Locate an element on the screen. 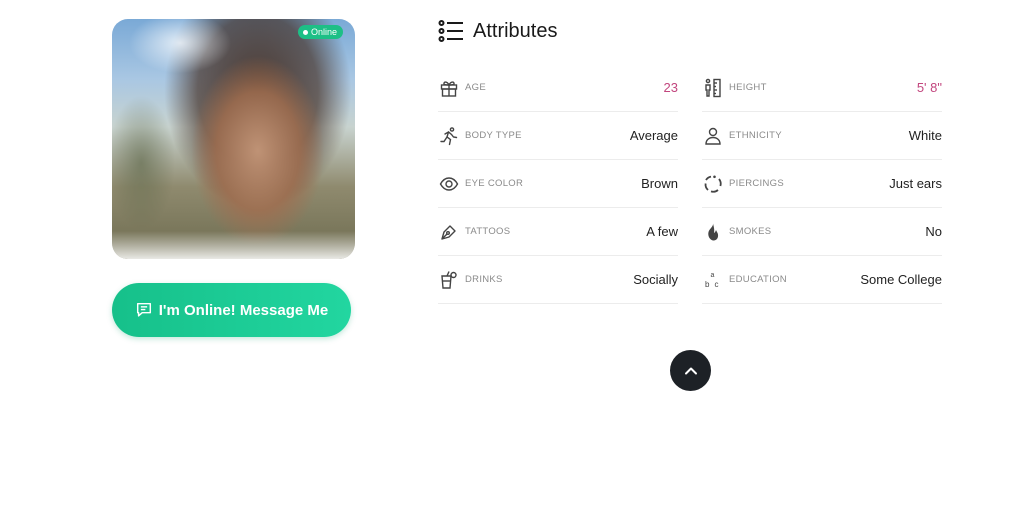 The height and width of the screenshot is (506, 1024). attributes-heading: Attributes is located at coordinates (497, 31).